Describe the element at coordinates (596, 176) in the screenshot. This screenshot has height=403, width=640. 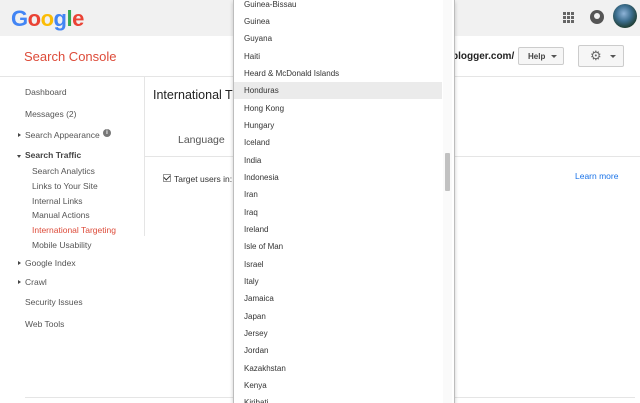
I see `learn-more-link: Learn more` at that location.